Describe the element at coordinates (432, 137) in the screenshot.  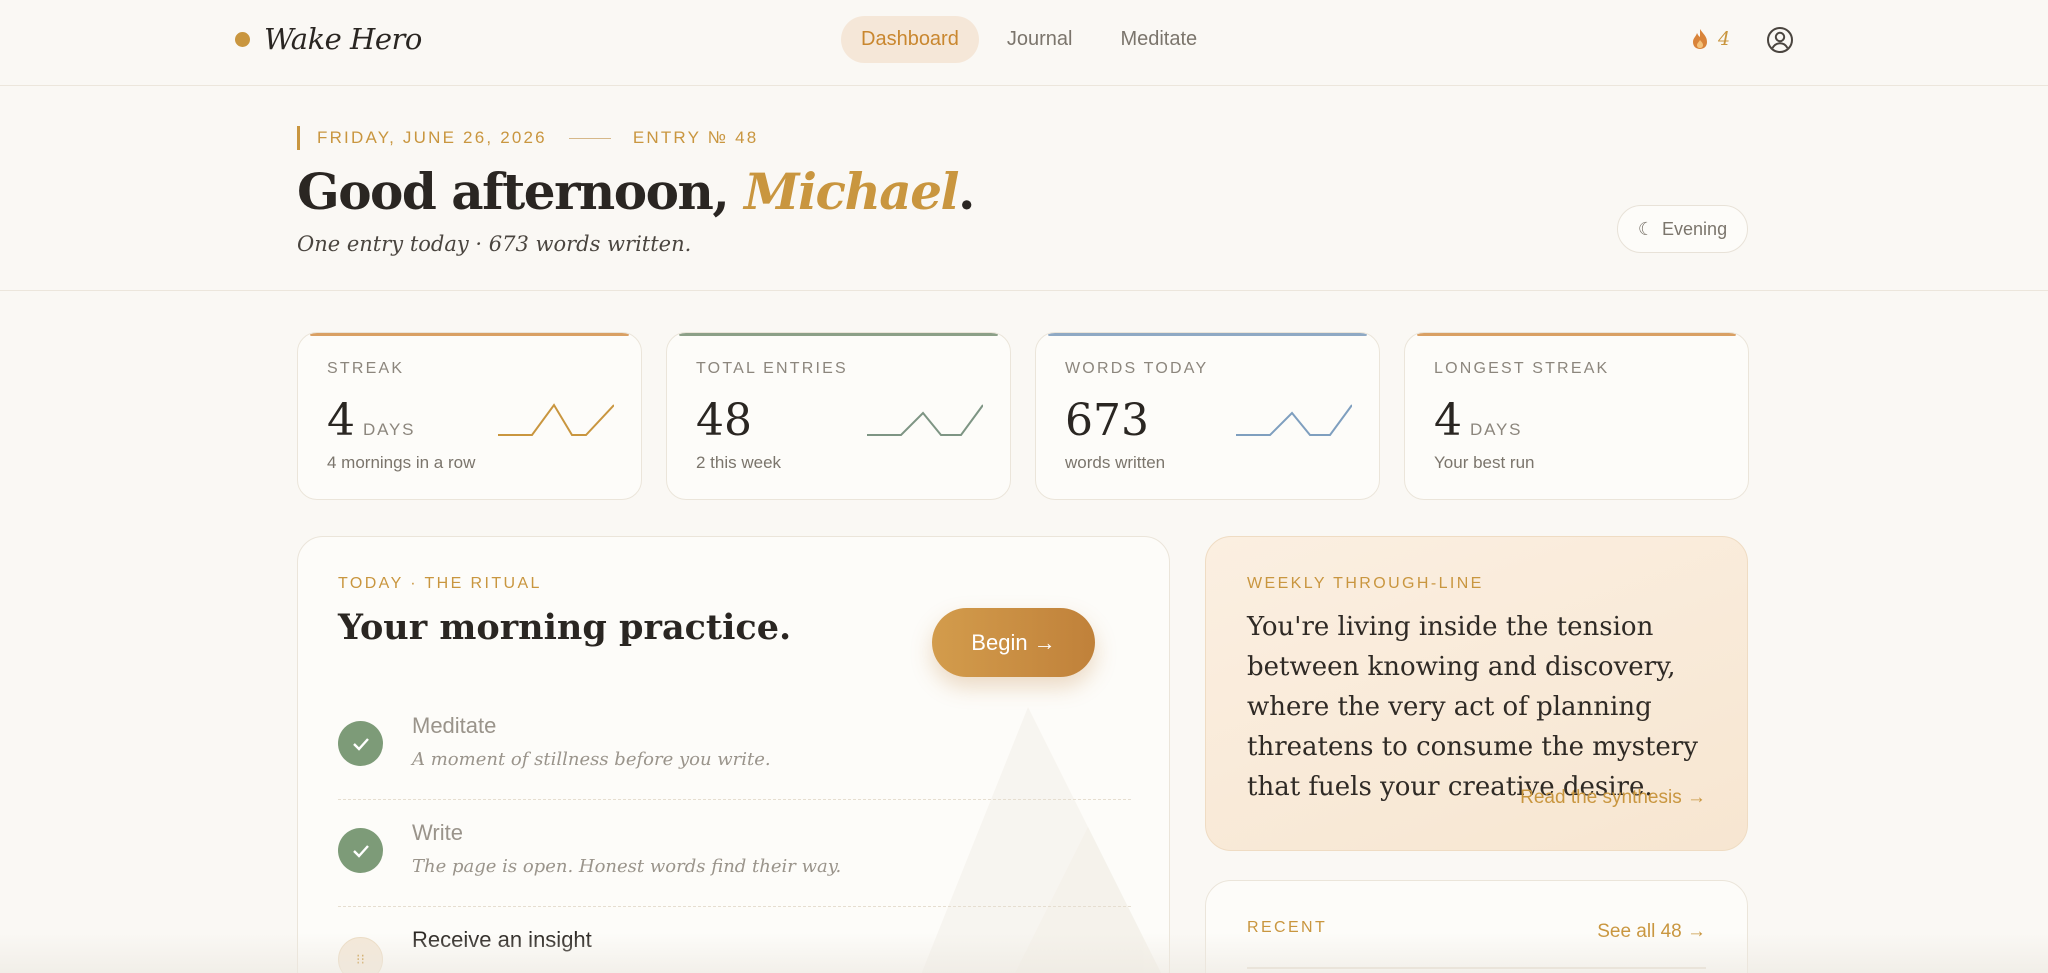
I see `hero-date: FRIDAY, JUNE 26, 2026` at that location.